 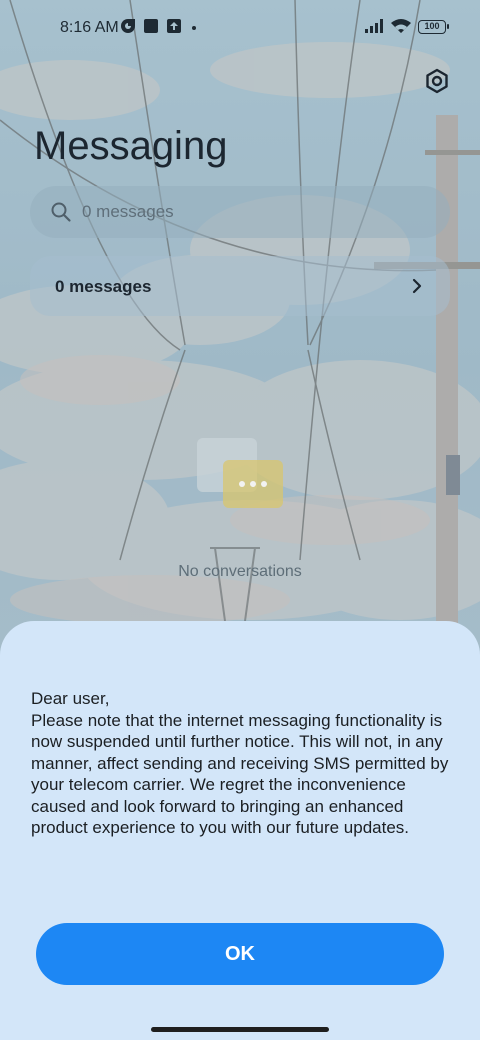 What do you see at coordinates (131, 146) in the screenshot?
I see `page-title: Messaging` at bounding box center [131, 146].